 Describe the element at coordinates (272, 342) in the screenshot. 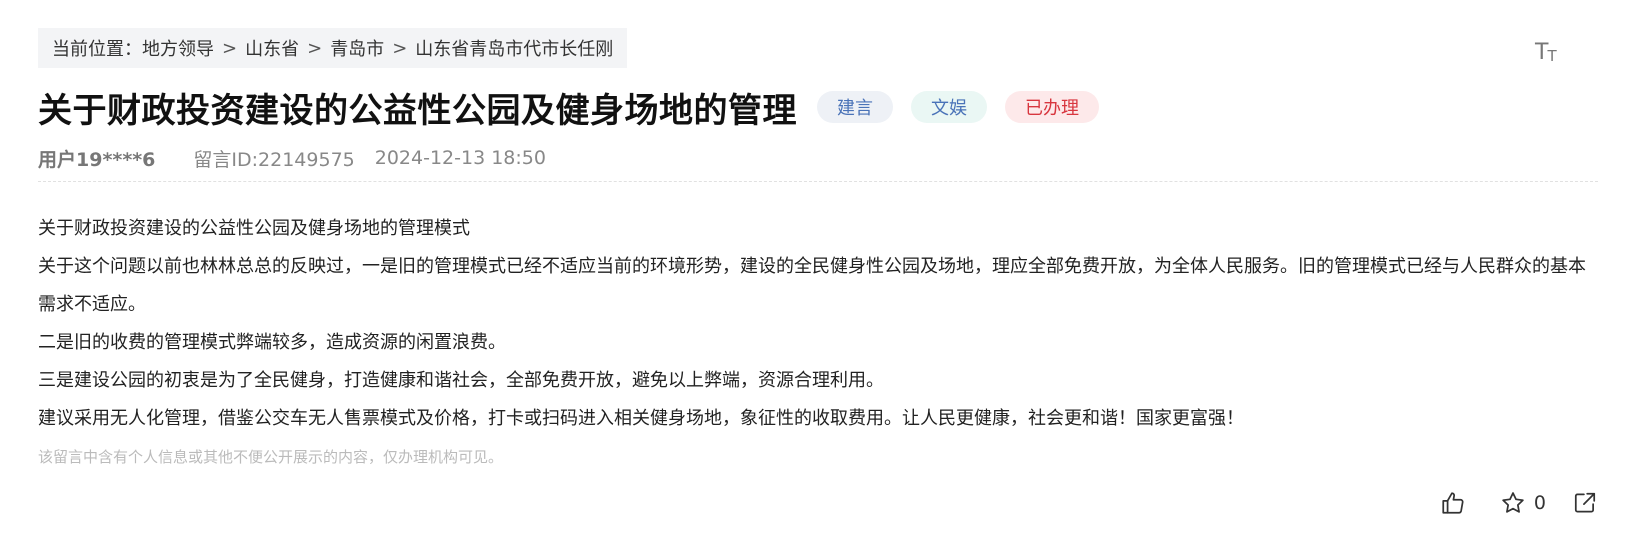

I see `message-paragraph: 二是旧的收费的管理模式弊端较多，造成资源的闲置浪费。` at that location.